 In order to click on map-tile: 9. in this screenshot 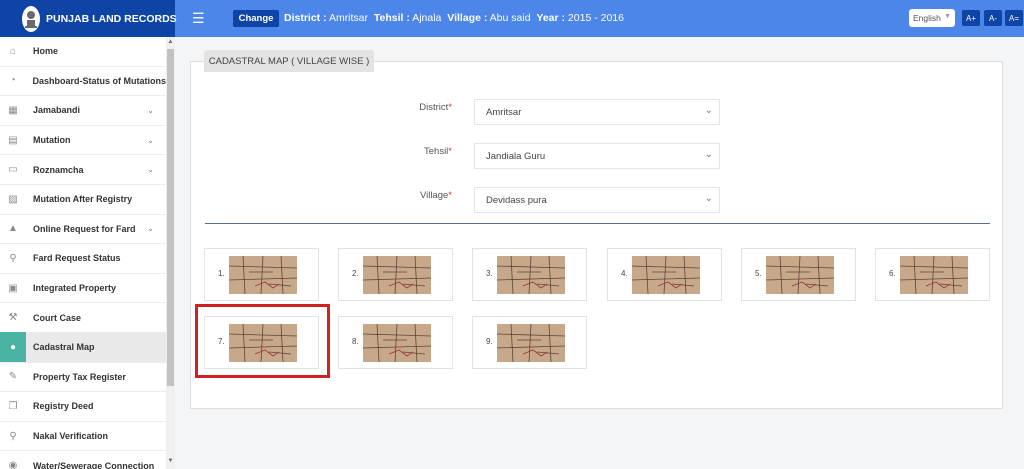, I will do `click(529, 342)`.